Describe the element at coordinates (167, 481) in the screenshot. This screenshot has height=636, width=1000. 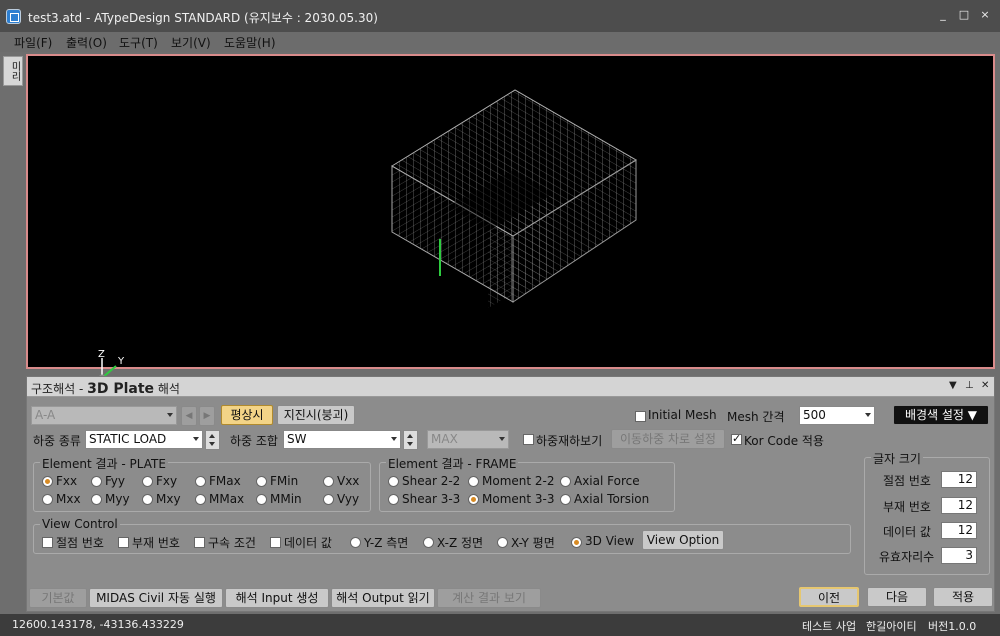
I see `radio-fxy-label: Fxy` at that location.